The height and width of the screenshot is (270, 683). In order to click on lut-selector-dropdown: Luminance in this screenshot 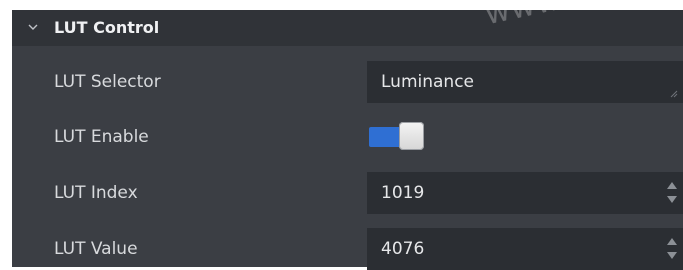, I will do `click(525, 82)`.